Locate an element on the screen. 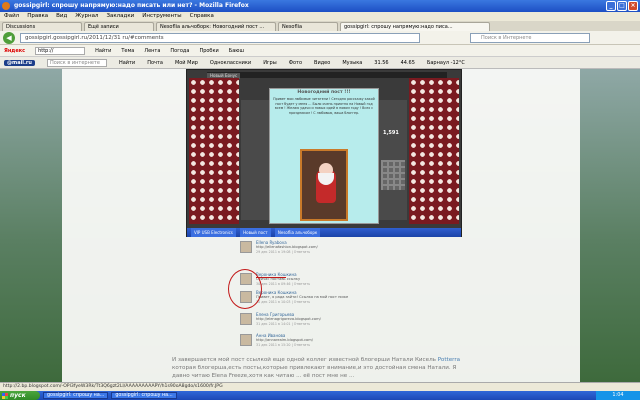 Image resolution: width=640 pixels, height=400 pixels. mailru-video: Видео is located at coordinates (322, 63).